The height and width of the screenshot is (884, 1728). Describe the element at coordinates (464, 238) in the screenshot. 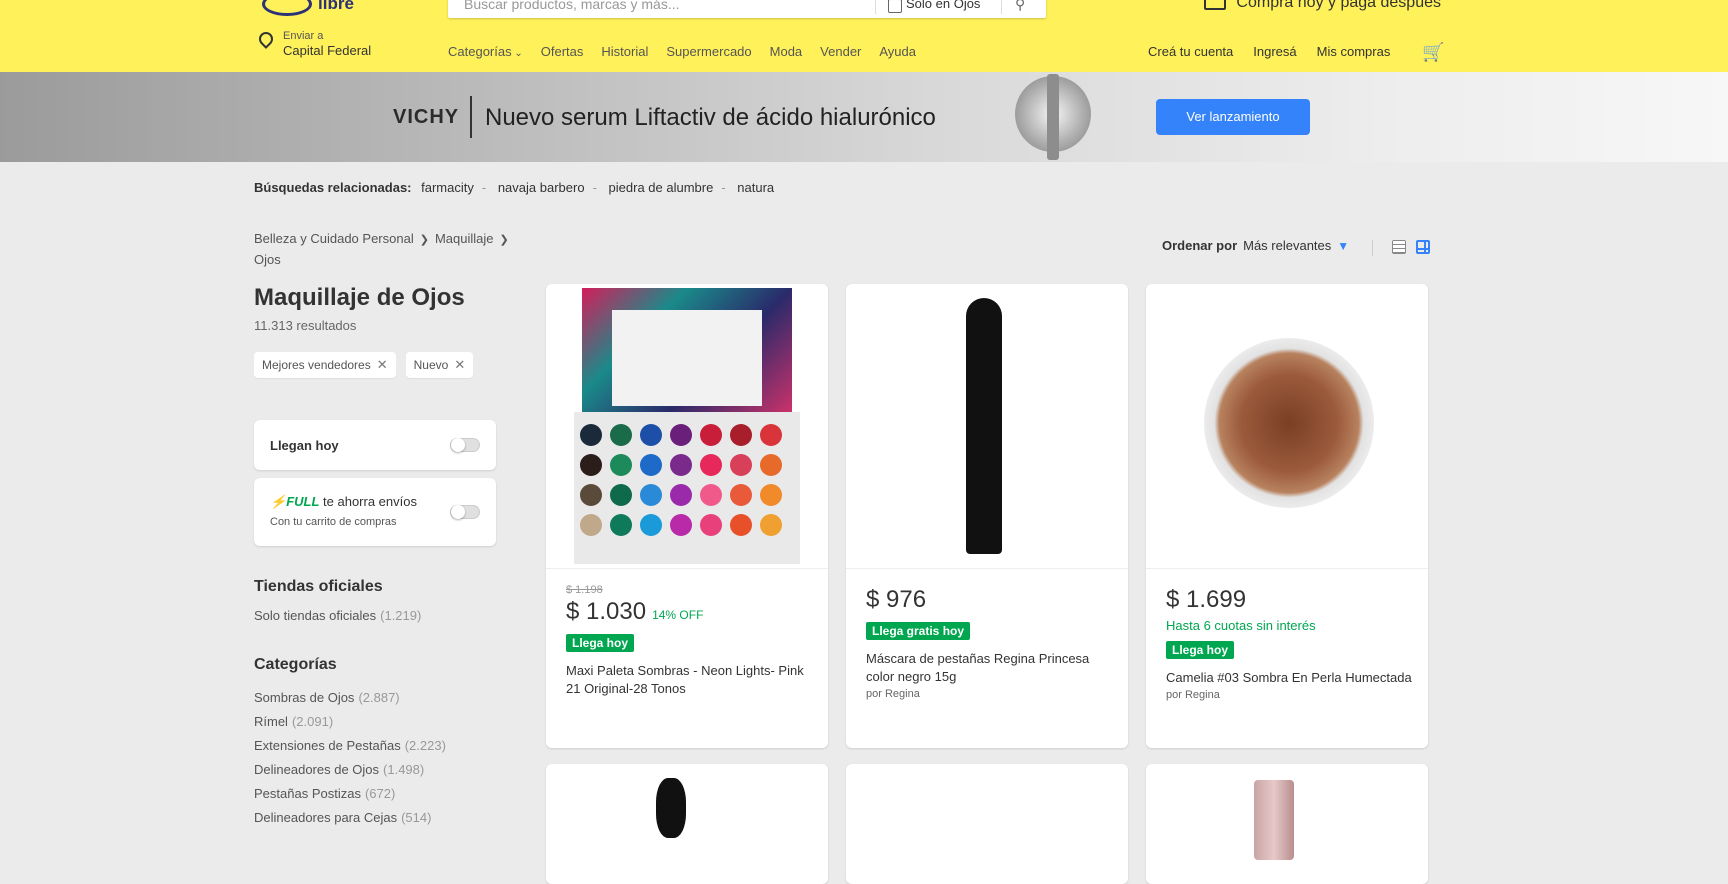

I see `breadcrumb-item: Maquillaje` at that location.